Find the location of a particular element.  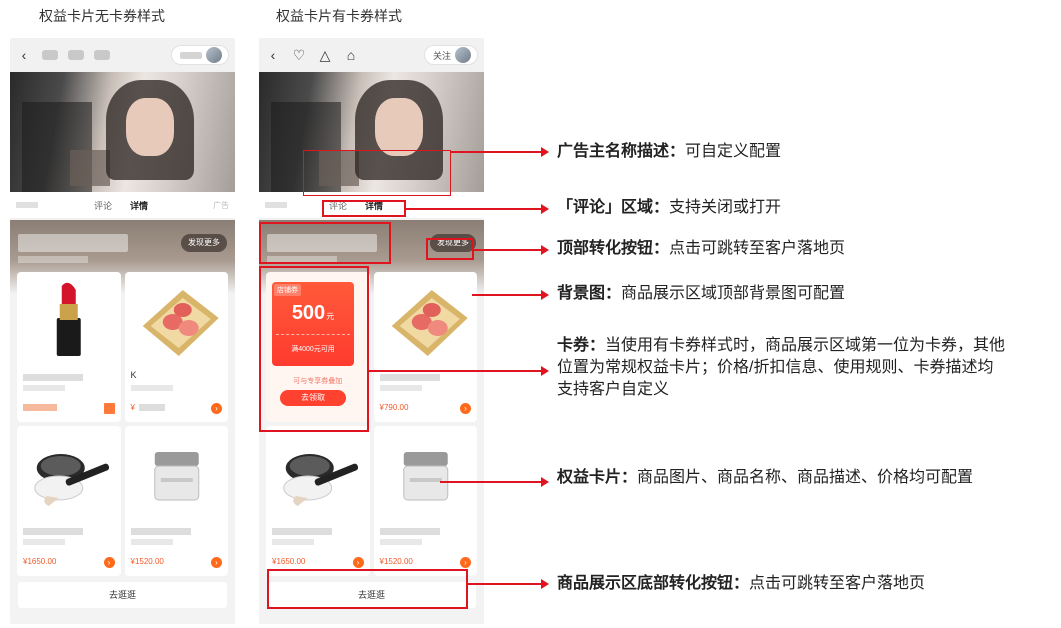

annotation-key: 背景图： is located at coordinates (589, 293).